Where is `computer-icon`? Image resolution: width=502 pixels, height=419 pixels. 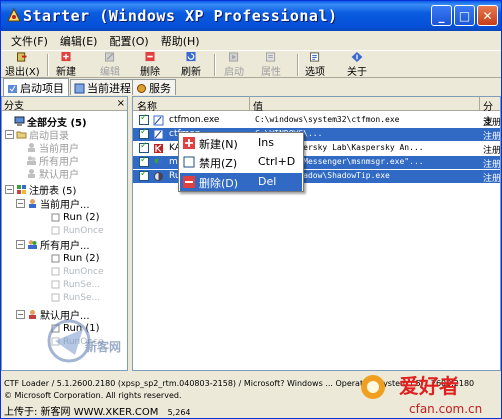
computer-icon is located at coordinates (19, 121).